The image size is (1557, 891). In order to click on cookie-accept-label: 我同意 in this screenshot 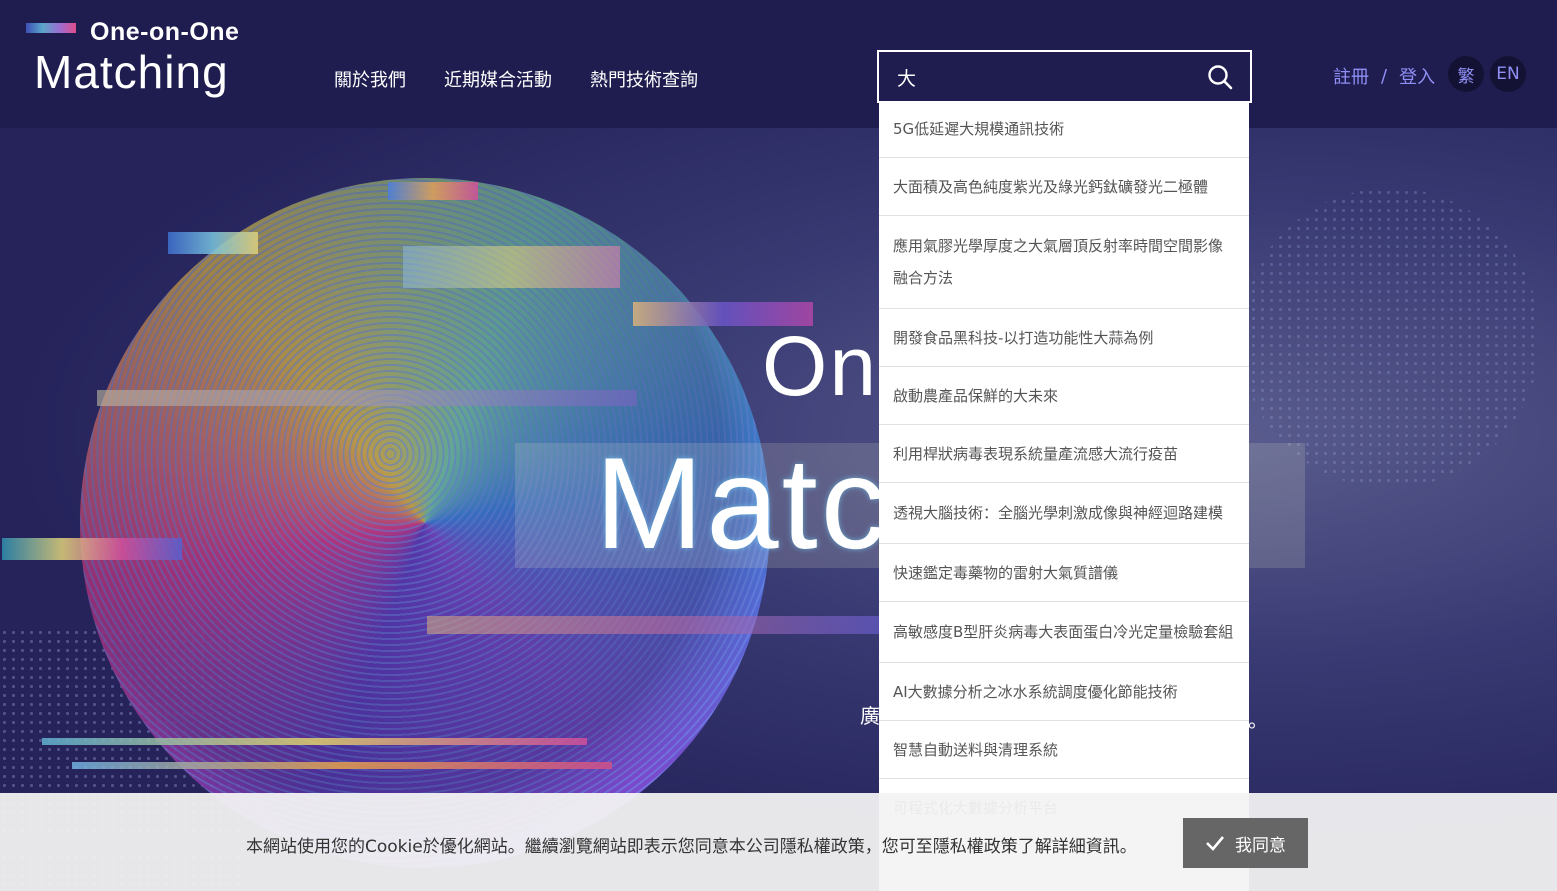, I will do `click(1260, 845)`.